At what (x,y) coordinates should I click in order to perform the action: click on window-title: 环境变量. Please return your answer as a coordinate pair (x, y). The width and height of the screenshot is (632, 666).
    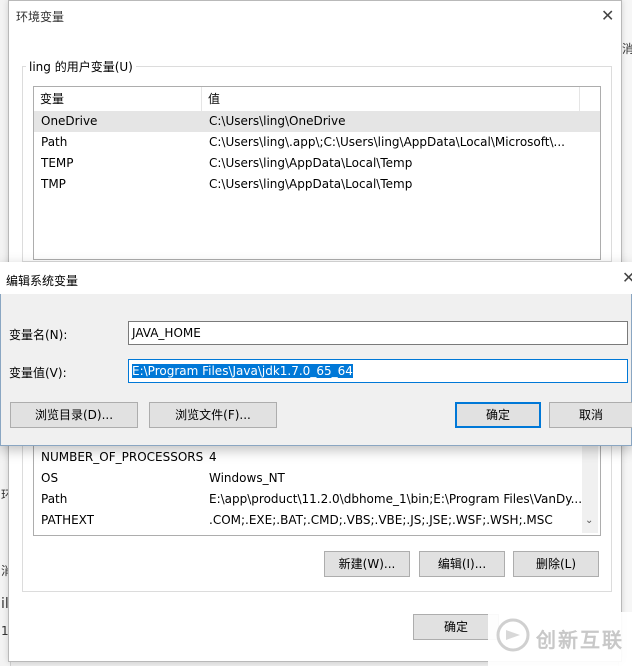
    Looking at the image, I should click on (40, 17).